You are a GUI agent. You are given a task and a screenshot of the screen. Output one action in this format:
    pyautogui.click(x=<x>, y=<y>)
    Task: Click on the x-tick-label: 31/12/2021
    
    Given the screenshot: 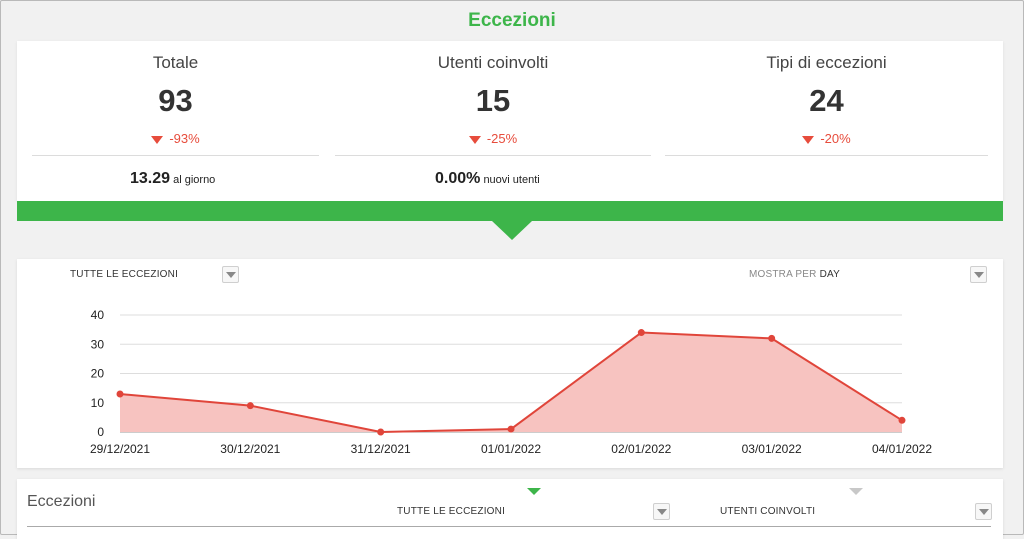 What is the action you would take?
    pyautogui.click(x=381, y=449)
    